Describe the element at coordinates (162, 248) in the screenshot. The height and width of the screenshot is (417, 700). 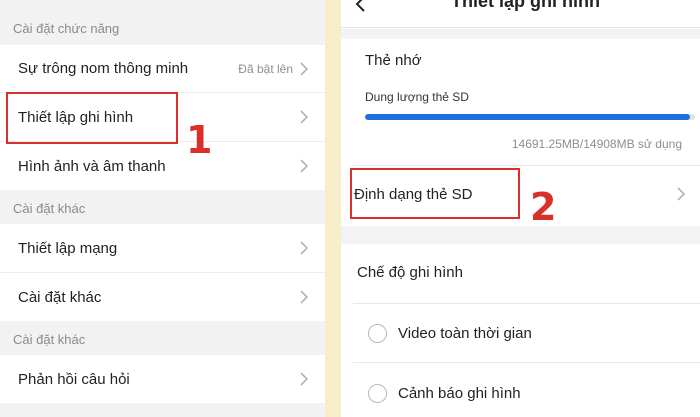
I see `settings-item-network: Thiết lập mạng` at that location.